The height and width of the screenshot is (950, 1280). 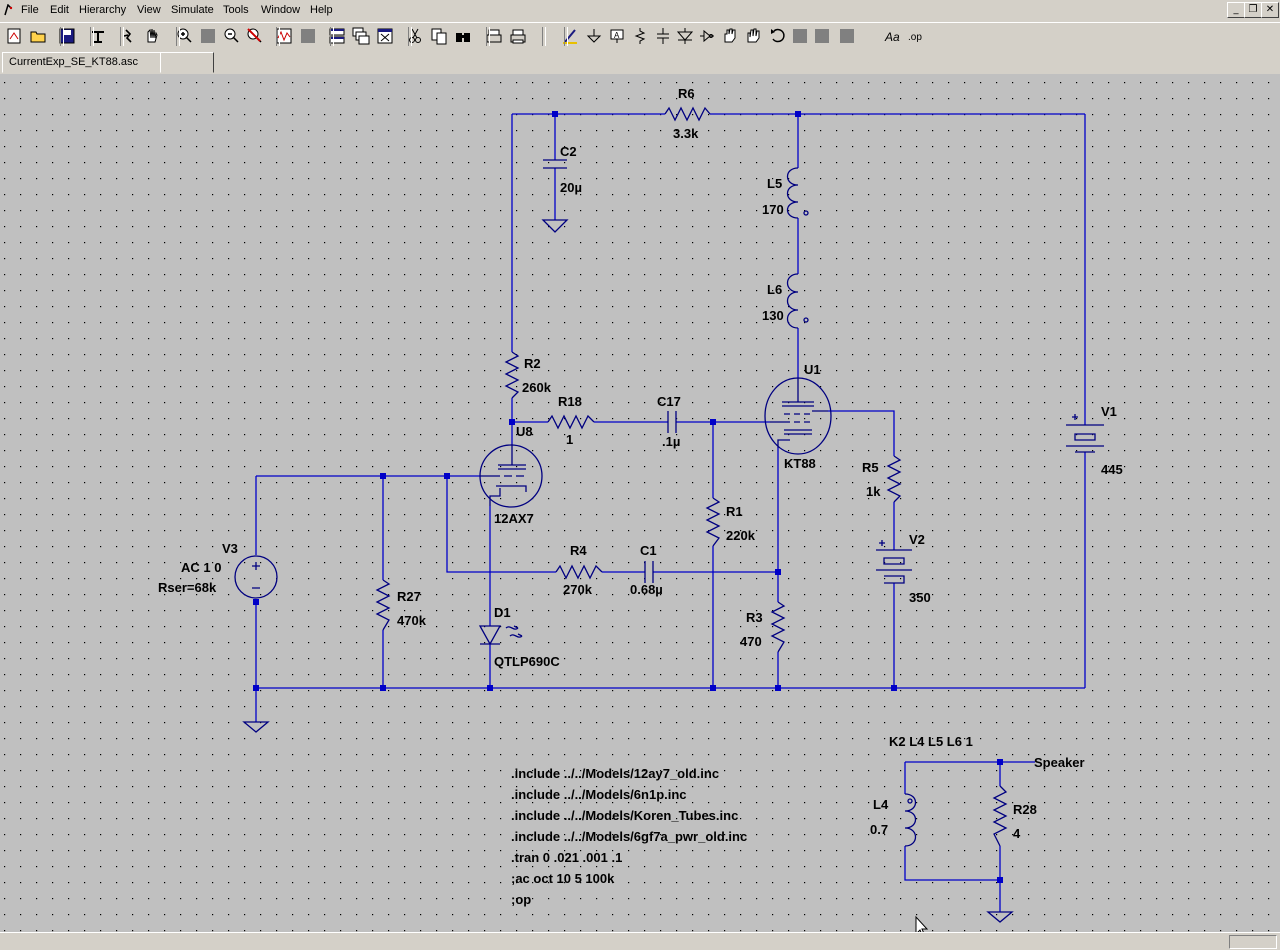 What do you see at coordinates (59, 10) in the screenshot?
I see `menu-edit: Edit` at bounding box center [59, 10].